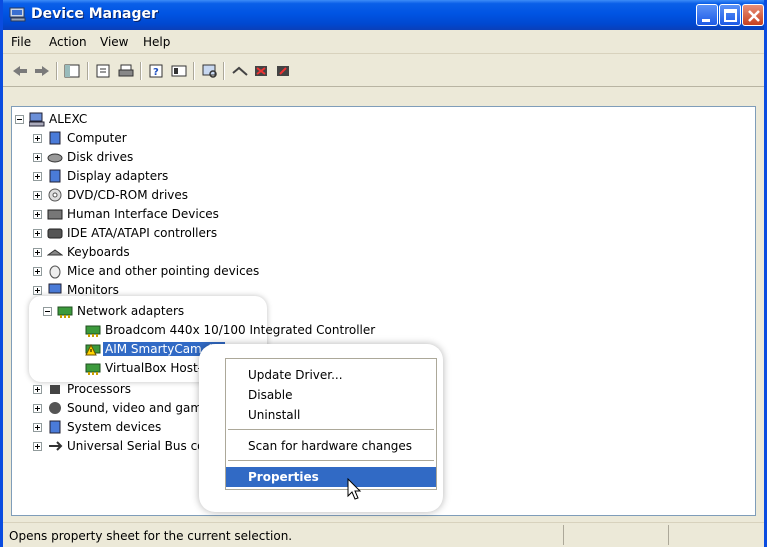  I want to click on close-icon, so click(754, 16).